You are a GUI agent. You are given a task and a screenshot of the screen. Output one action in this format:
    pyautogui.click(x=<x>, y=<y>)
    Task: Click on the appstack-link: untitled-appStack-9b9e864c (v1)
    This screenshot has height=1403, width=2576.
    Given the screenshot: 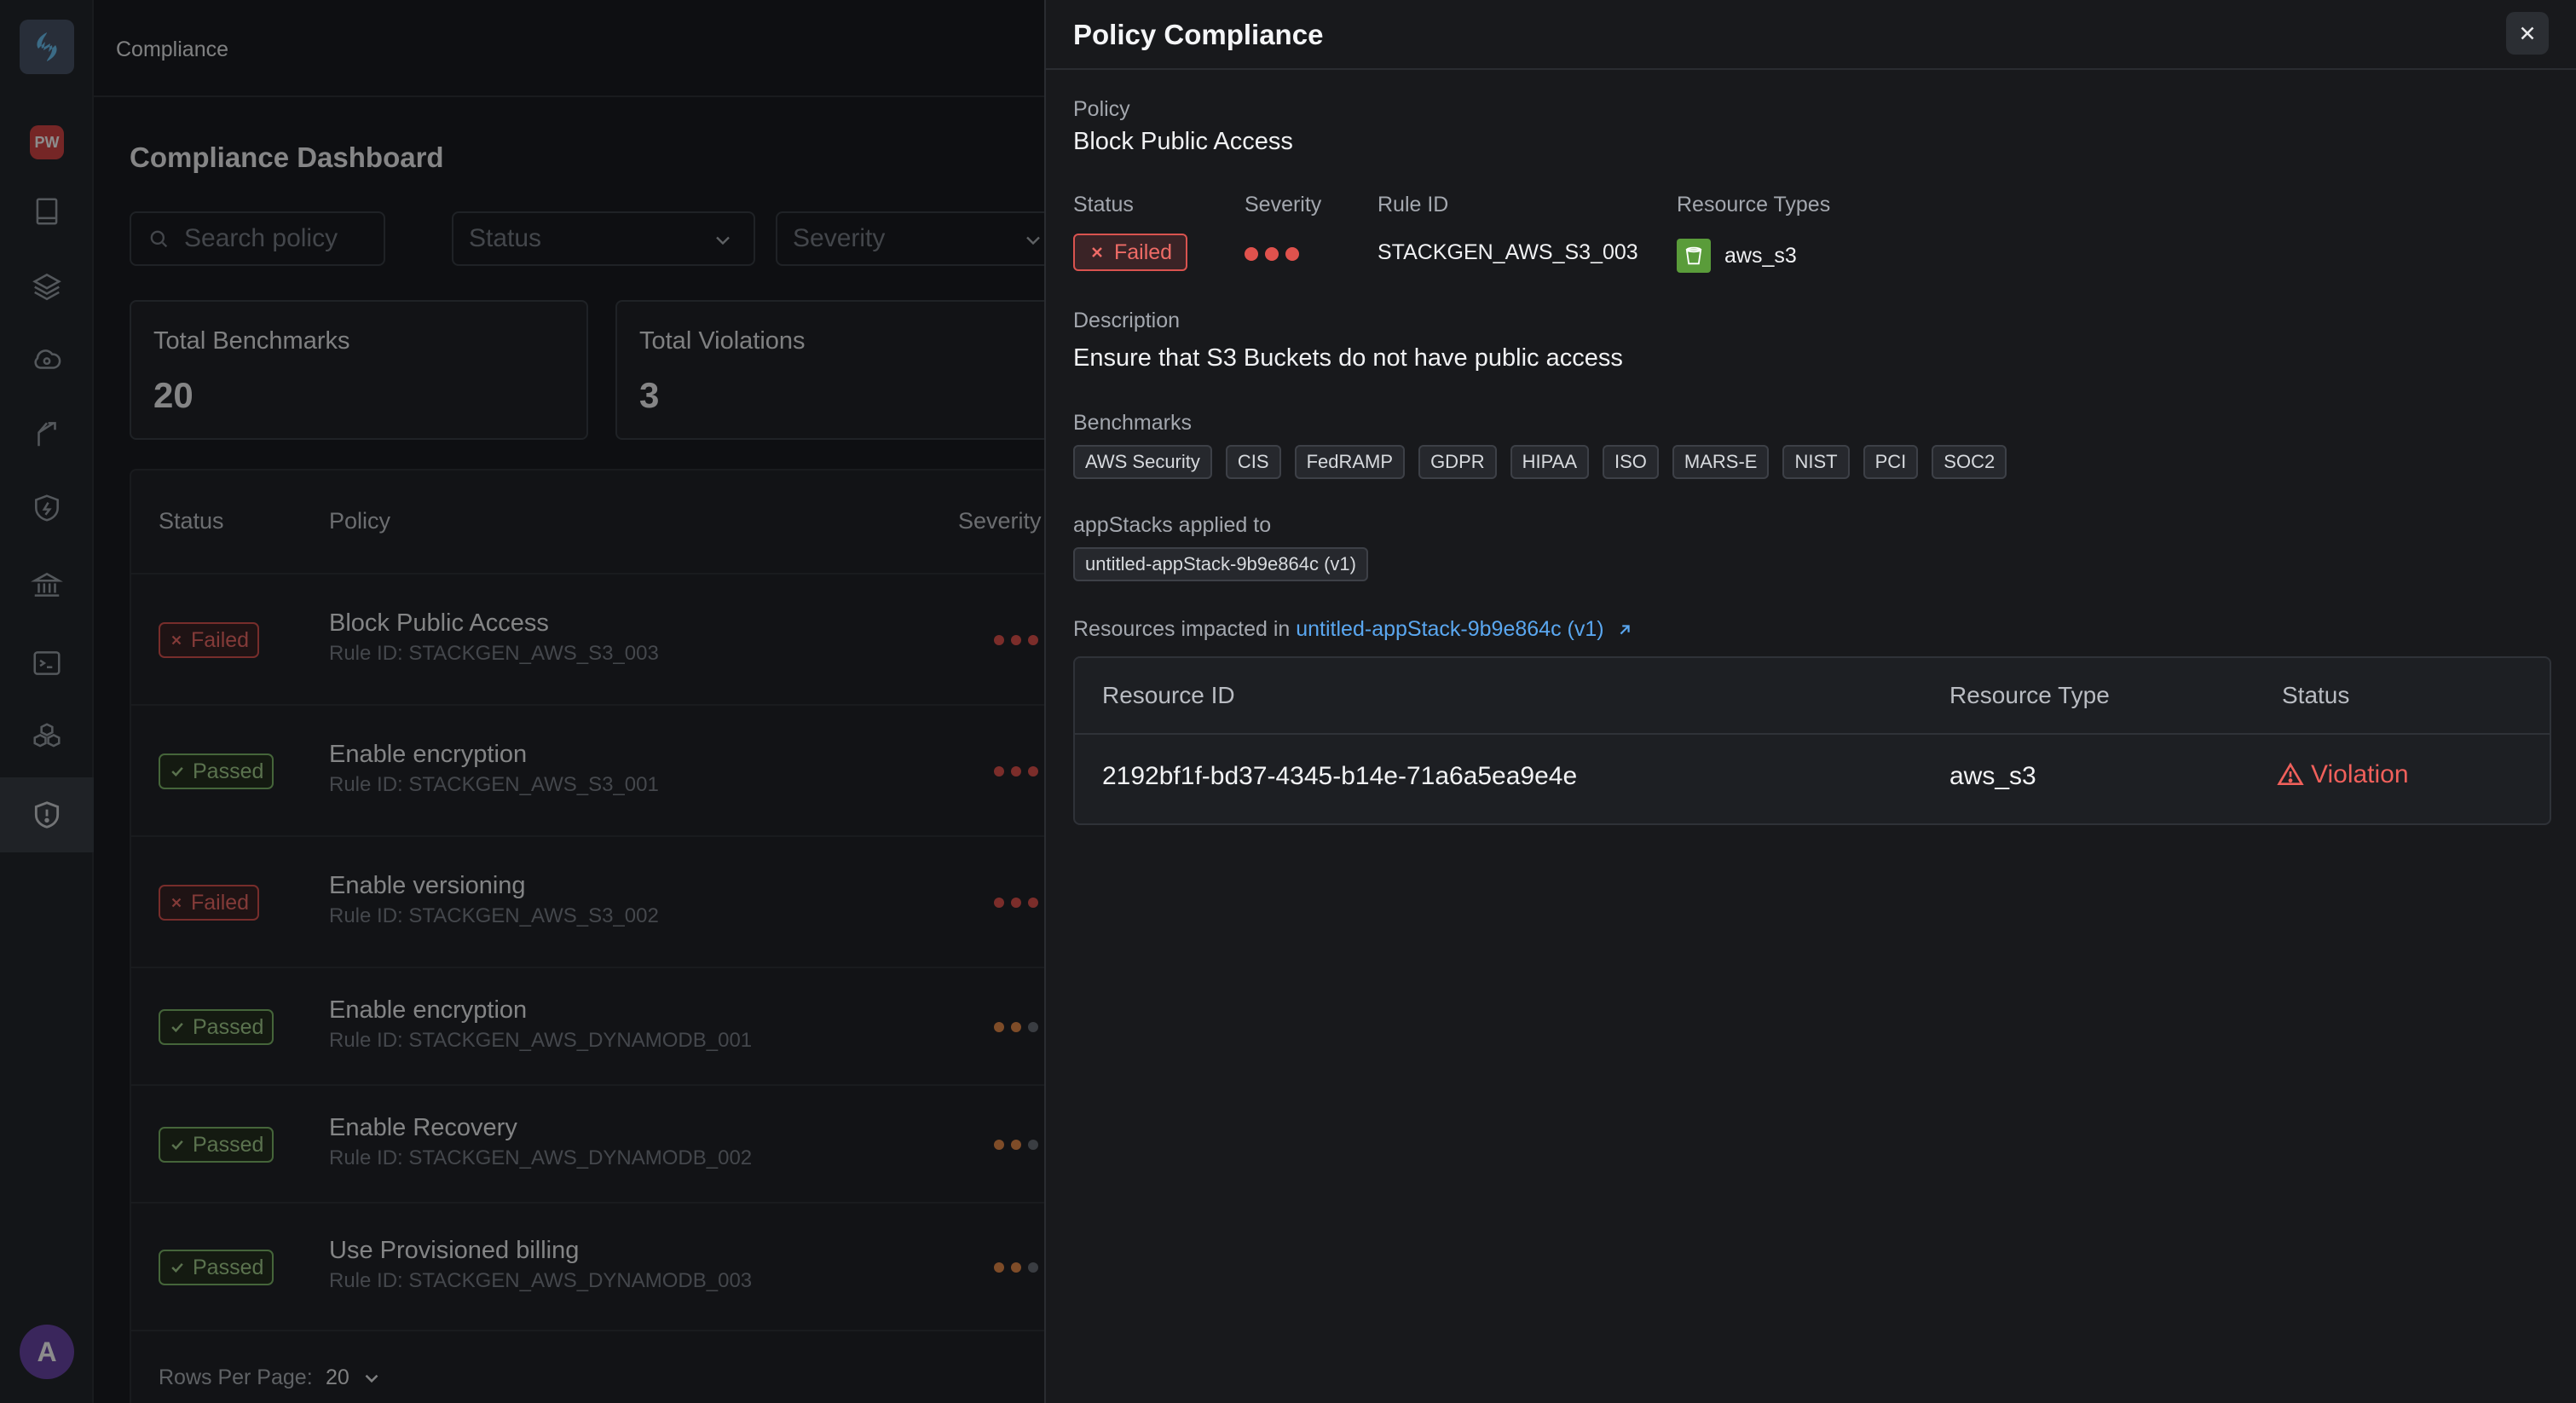 What is the action you would take?
    pyautogui.click(x=1464, y=629)
    